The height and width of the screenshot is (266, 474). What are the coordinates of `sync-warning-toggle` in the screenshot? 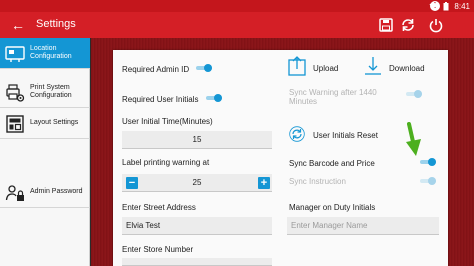 It's located at (414, 94).